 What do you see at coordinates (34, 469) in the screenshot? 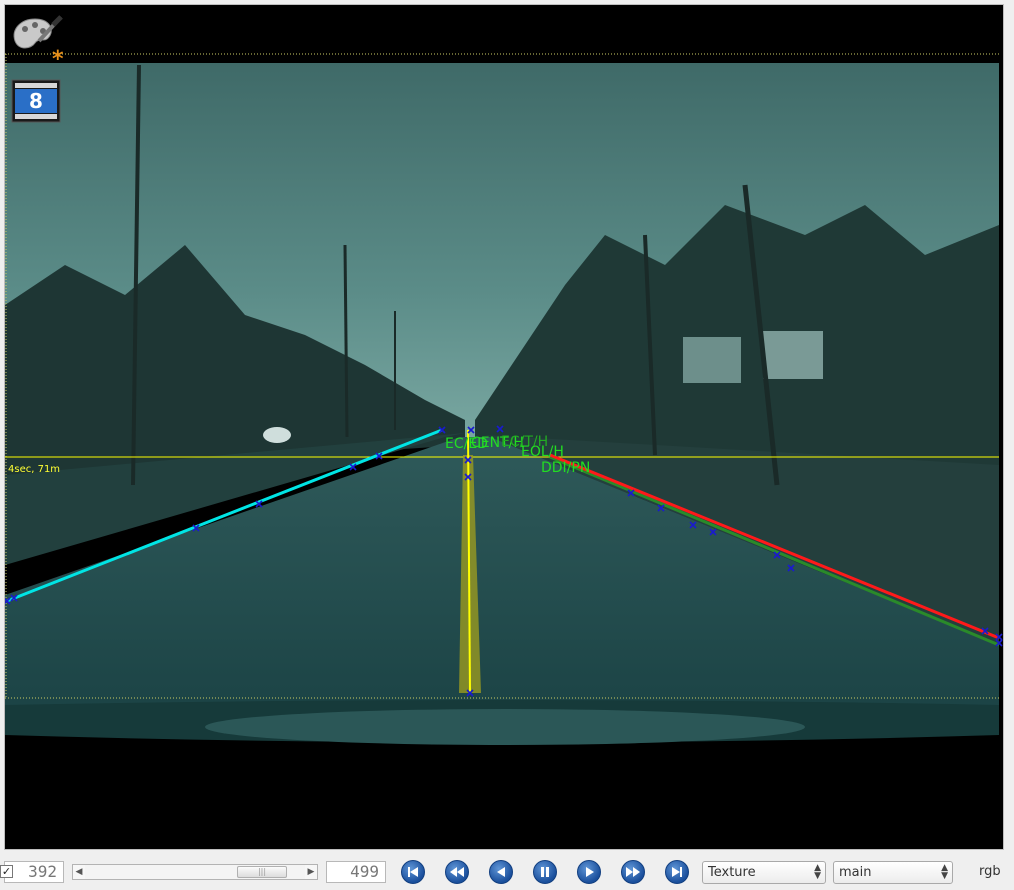
I see `distance-label: 4sec, 71m` at bounding box center [34, 469].